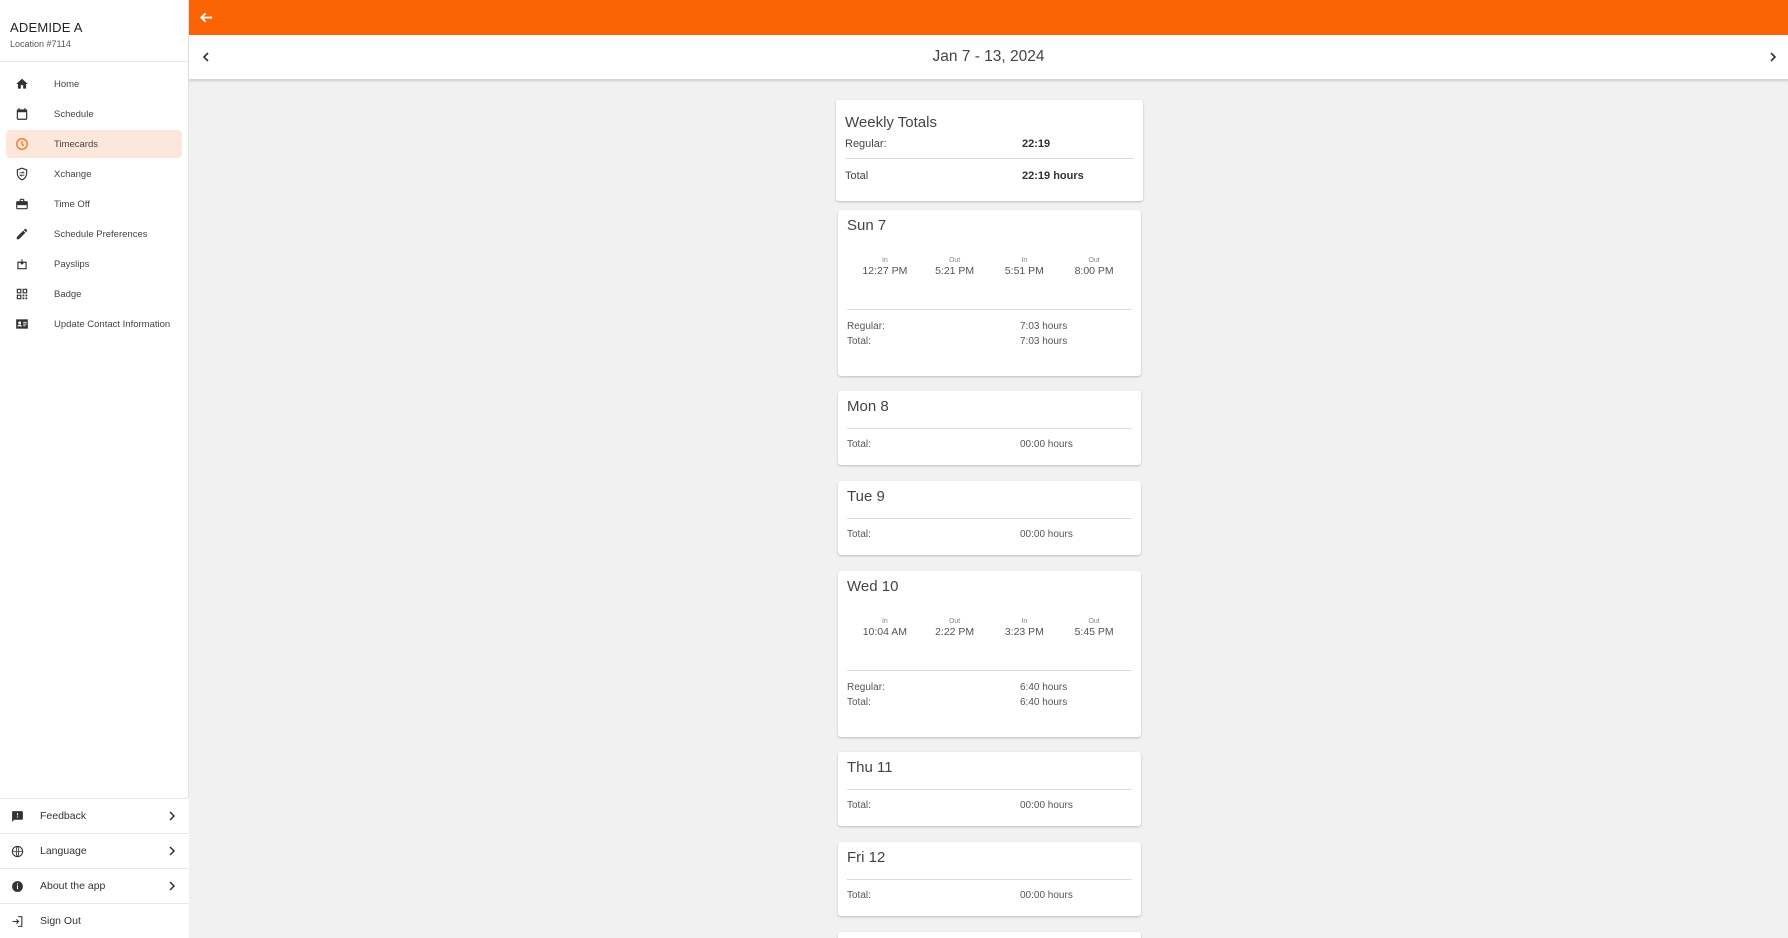  I want to click on sidebar-item-time-off: Time Off, so click(94, 204).